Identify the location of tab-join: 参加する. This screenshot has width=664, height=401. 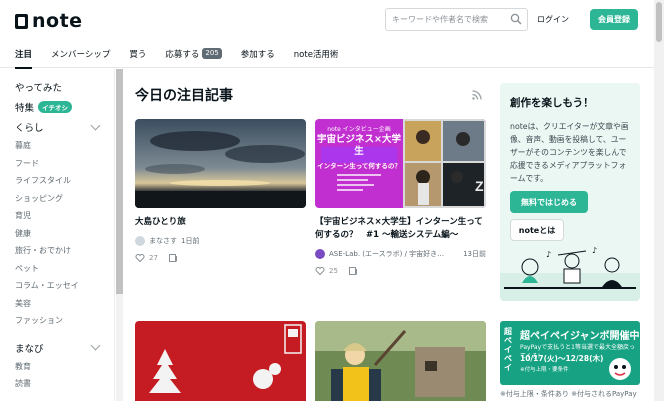
(258, 54).